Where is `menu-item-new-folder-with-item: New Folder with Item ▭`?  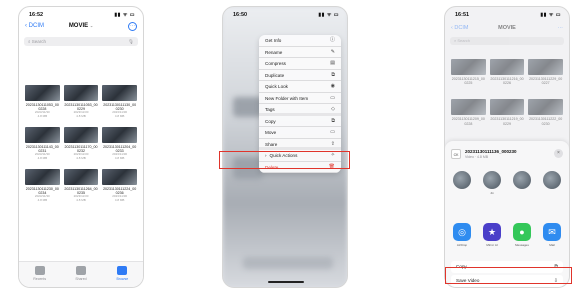
menu-item-new-folder-with-item: New Folder with Item ▭ is located at coordinates (300, 98).